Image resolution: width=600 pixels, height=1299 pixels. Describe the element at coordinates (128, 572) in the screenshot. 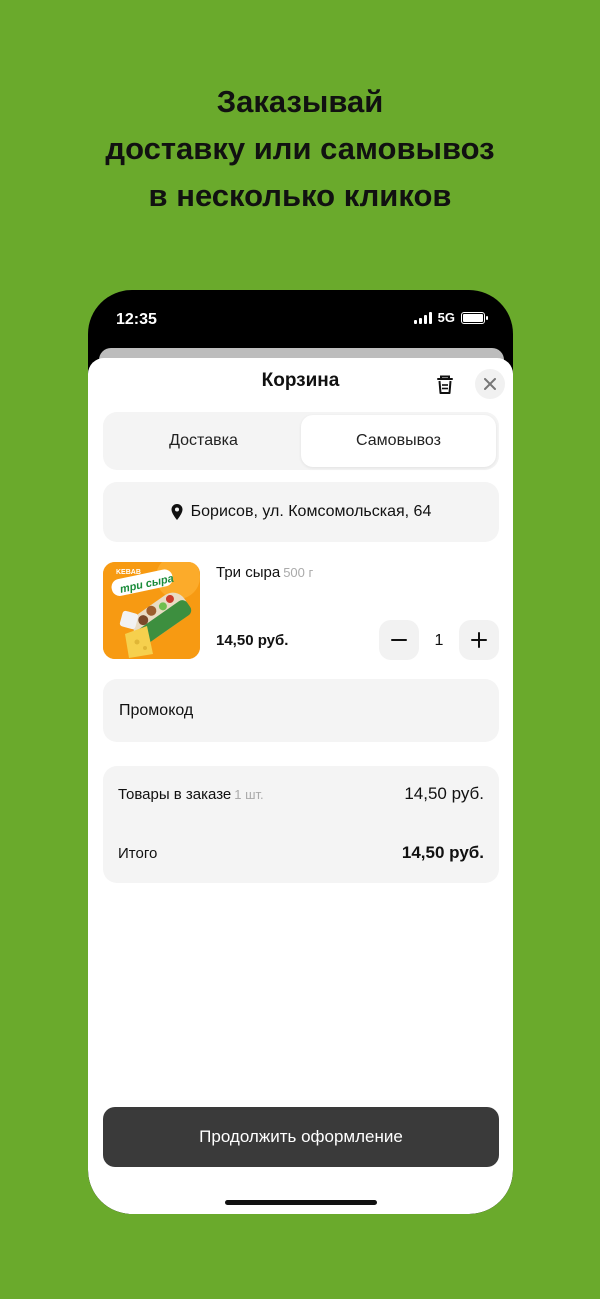

I see `image-brand-text: KEBAB` at that location.